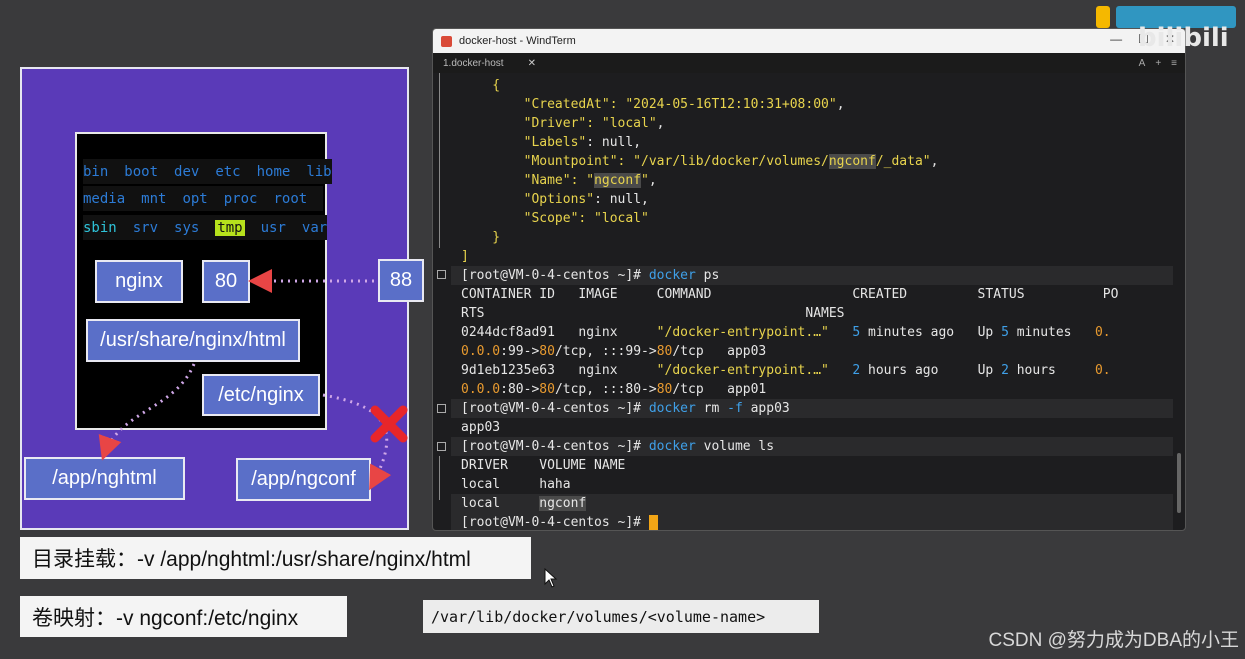 This screenshot has height=659, width=1245. Describe the element at coordinates (517, 41) in the screenshot. I see `window-title: docker-host - WindTerm` at that location.